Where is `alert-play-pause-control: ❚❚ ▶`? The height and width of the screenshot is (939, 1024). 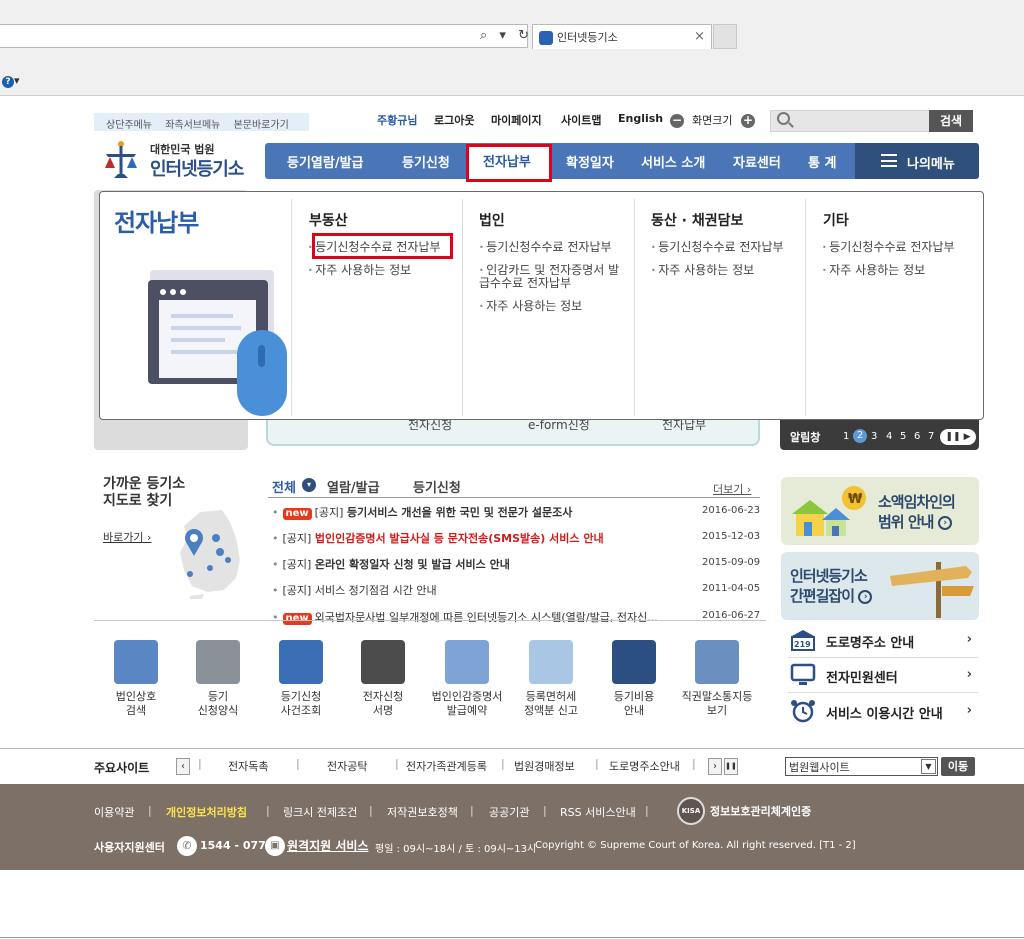
alert-play-pause-control: ❚❚ ▶ is located at coordinates (958, 437).